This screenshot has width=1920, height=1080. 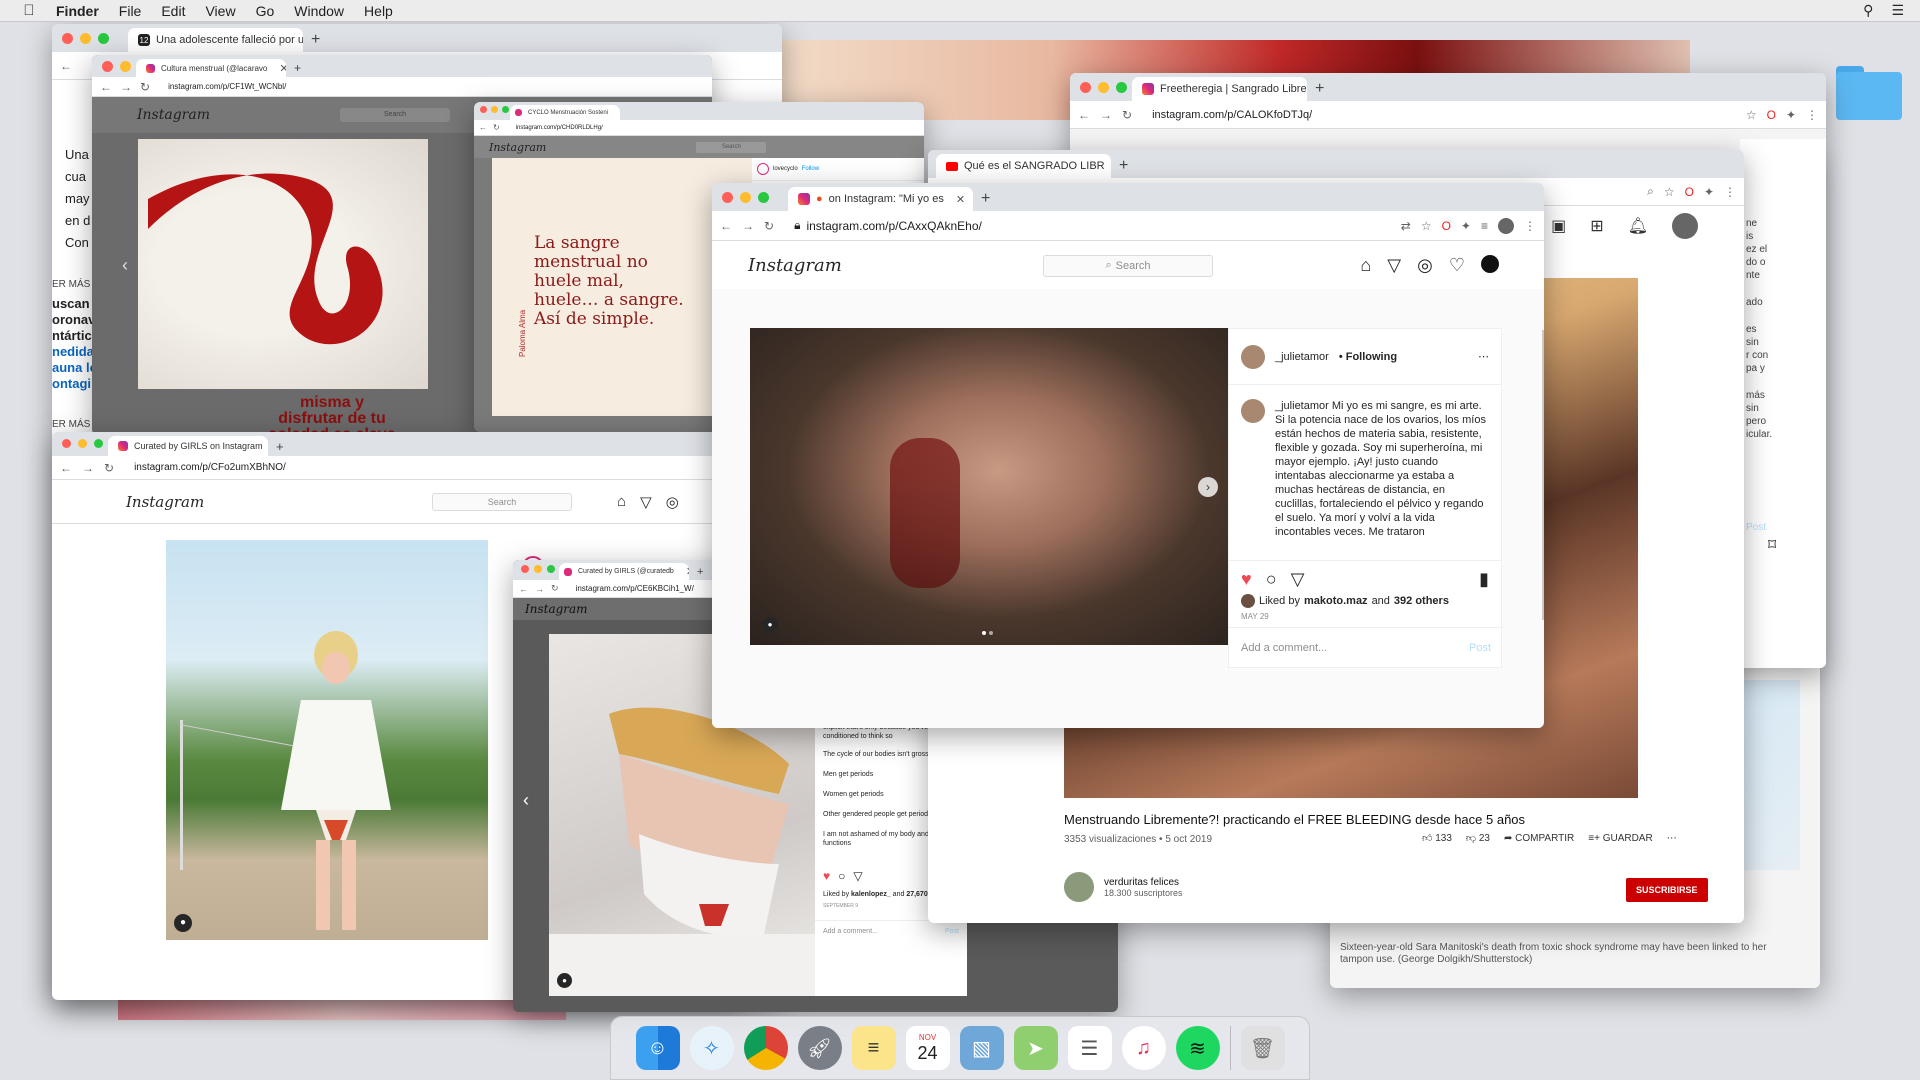 I want to click on menu-go: Go, so click(x=265, y=11).